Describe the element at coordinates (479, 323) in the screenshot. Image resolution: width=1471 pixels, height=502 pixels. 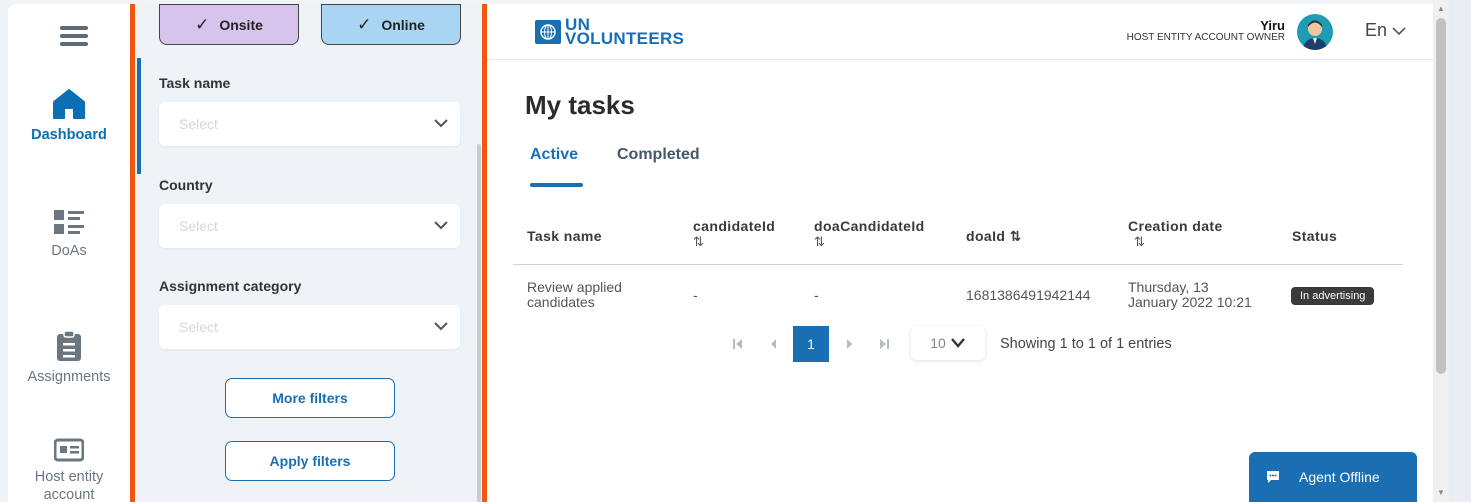
I see `filter-panel-scrollbar` at that location.